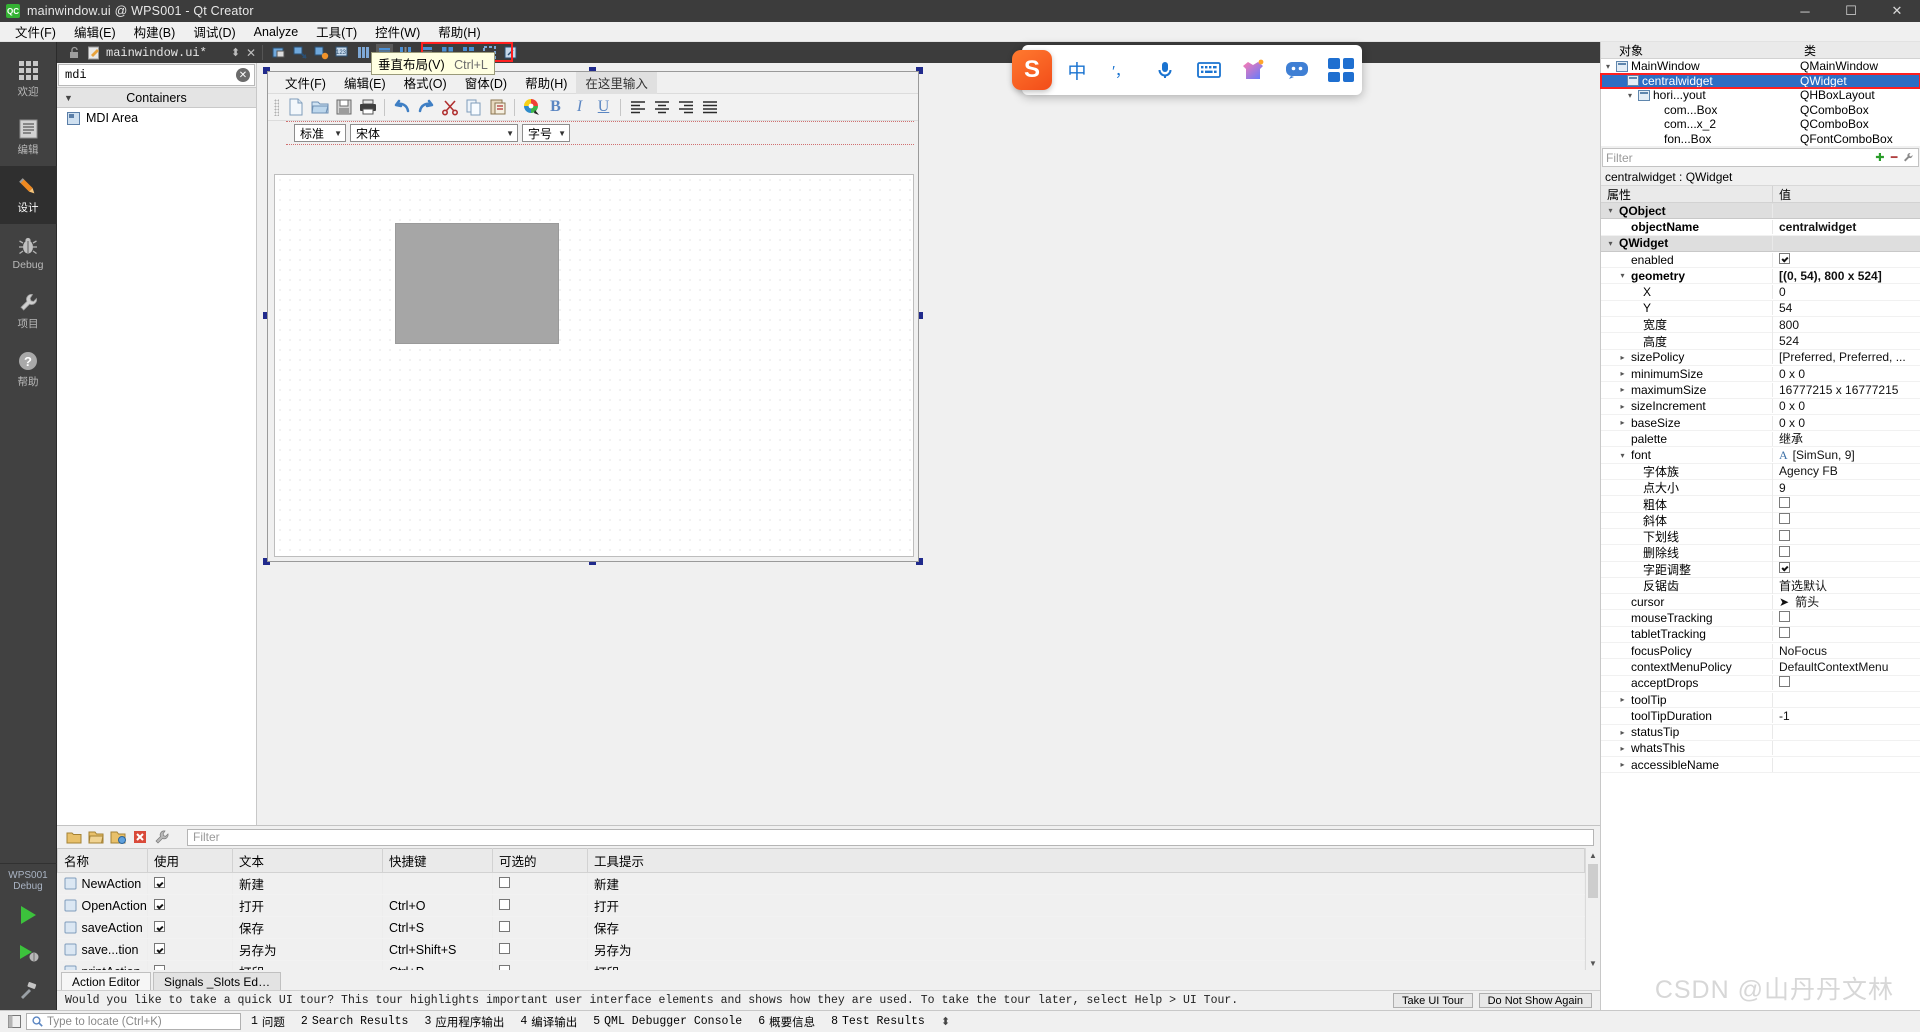  What do you see at coordinates (102, 949) in the screenshot?
I see `action-name-cell: save...tion` at bounding box center [102, 949].